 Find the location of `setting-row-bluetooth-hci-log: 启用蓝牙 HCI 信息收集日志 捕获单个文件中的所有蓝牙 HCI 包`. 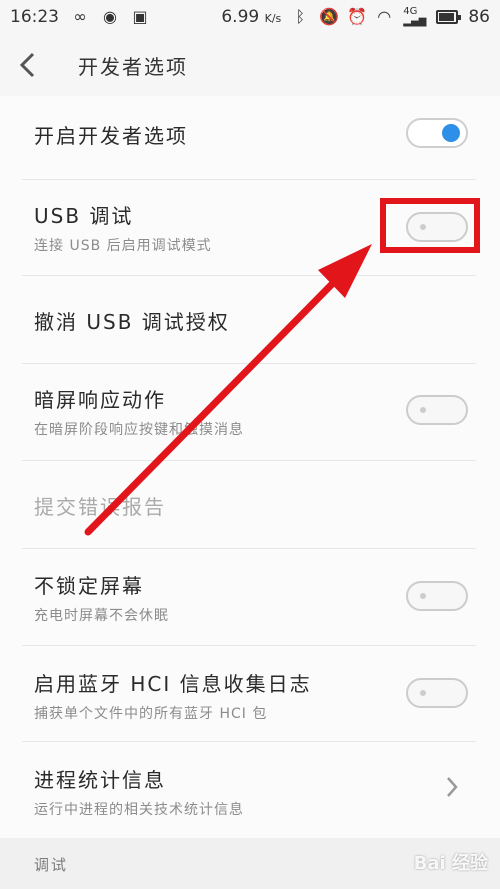

setting-row-bluetooth-hci-log: 启用蓝牙 HCI 信息收集日志 捕获单个文件中的所有蓝牙 HCI 包 is located at coordinates (250, 694).